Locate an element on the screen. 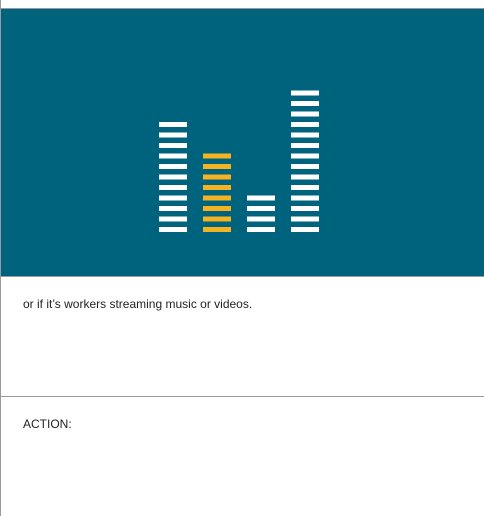 This screenshot has width=484, height=516. action-label: ACTION: is located at coordinates (47, 424).